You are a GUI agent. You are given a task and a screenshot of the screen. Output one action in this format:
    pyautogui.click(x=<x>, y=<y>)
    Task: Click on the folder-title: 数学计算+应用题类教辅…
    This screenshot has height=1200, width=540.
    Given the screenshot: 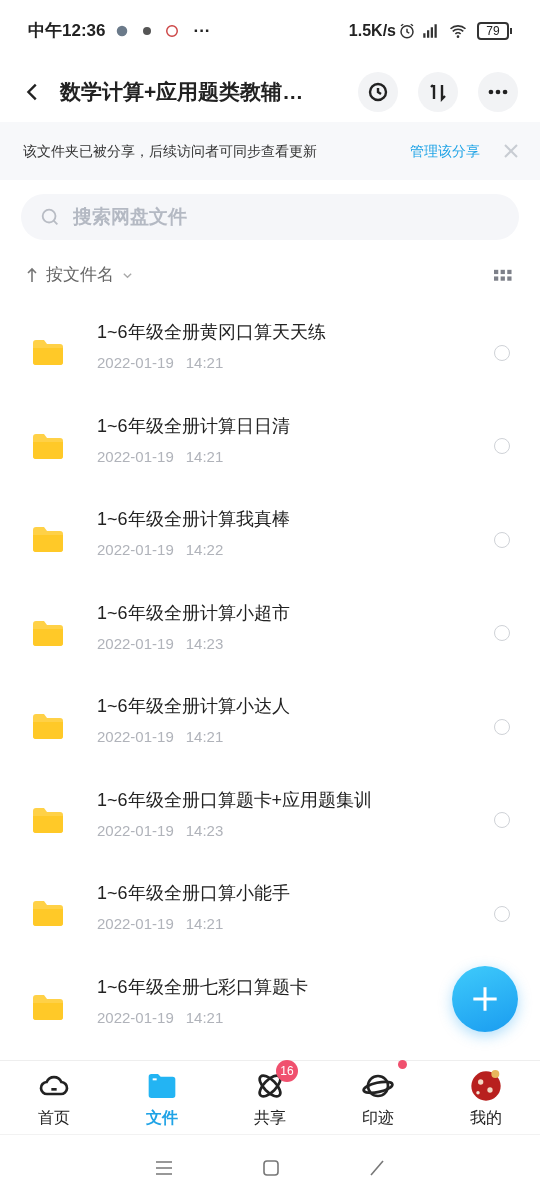 What is the action you would take?
    pyautogui.click(x=182, y=92)
    